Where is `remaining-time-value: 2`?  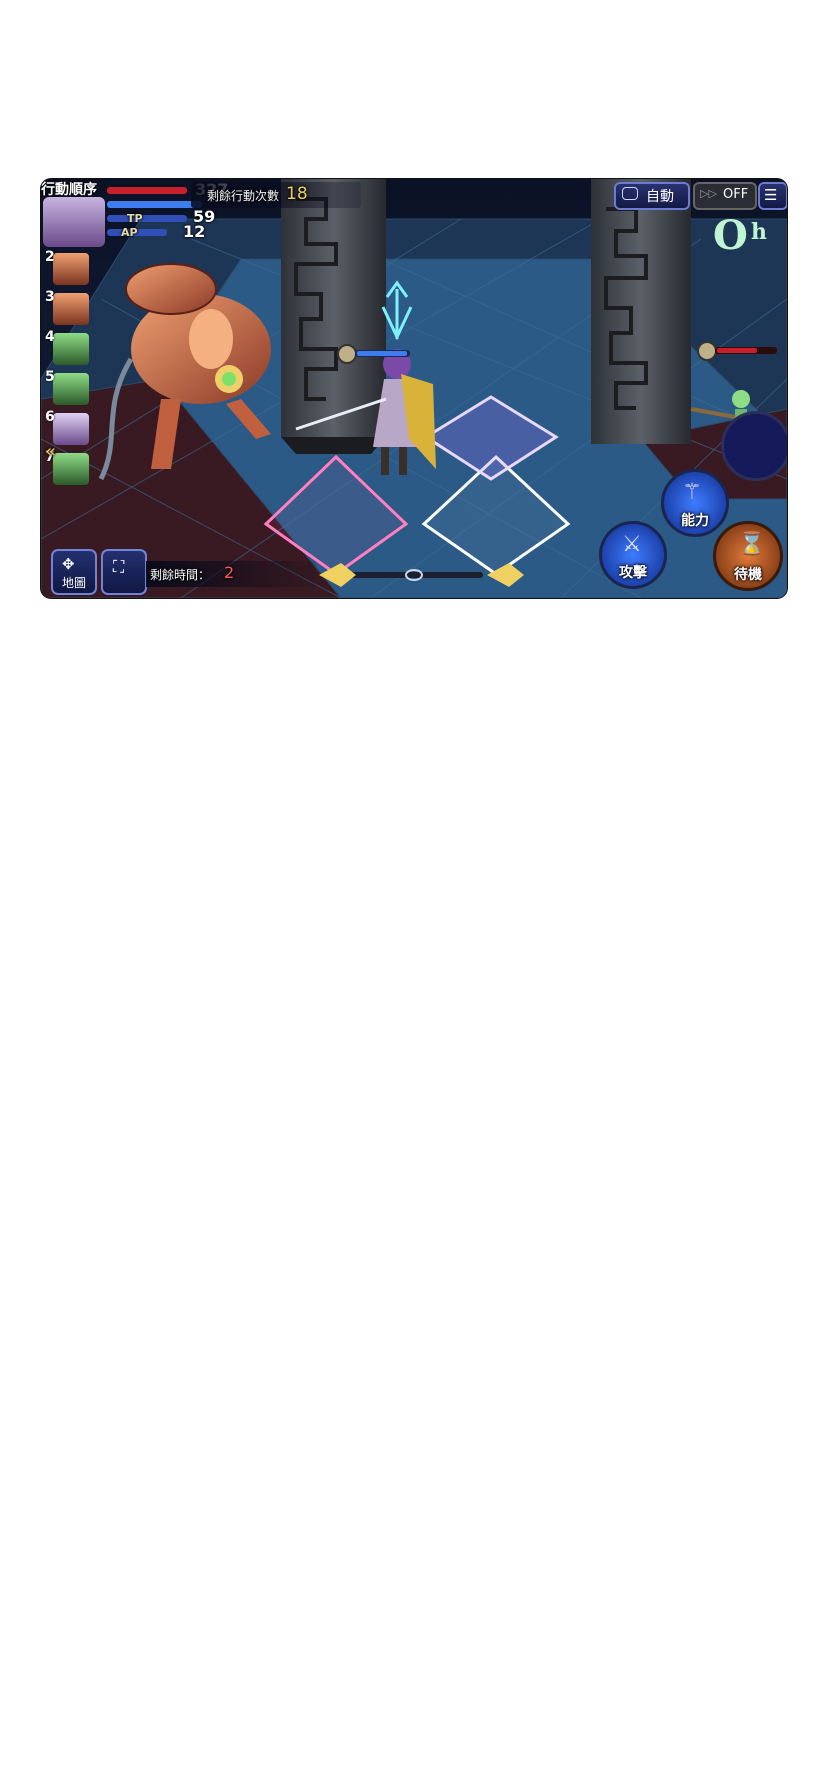
remaining-time-value: 2 is located at coordinates (229, 572).